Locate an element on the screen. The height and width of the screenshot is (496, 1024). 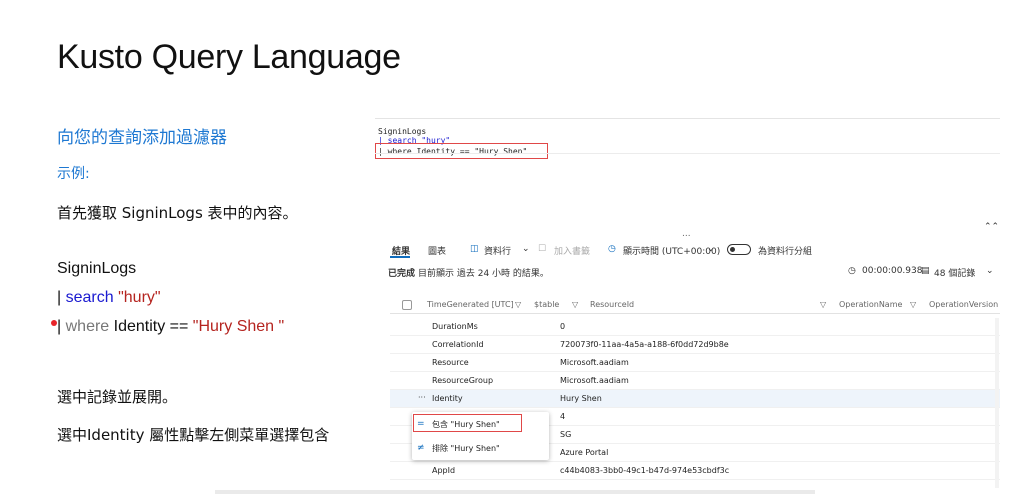
more-options-icon: ··· is located at coordinates (422, 397).